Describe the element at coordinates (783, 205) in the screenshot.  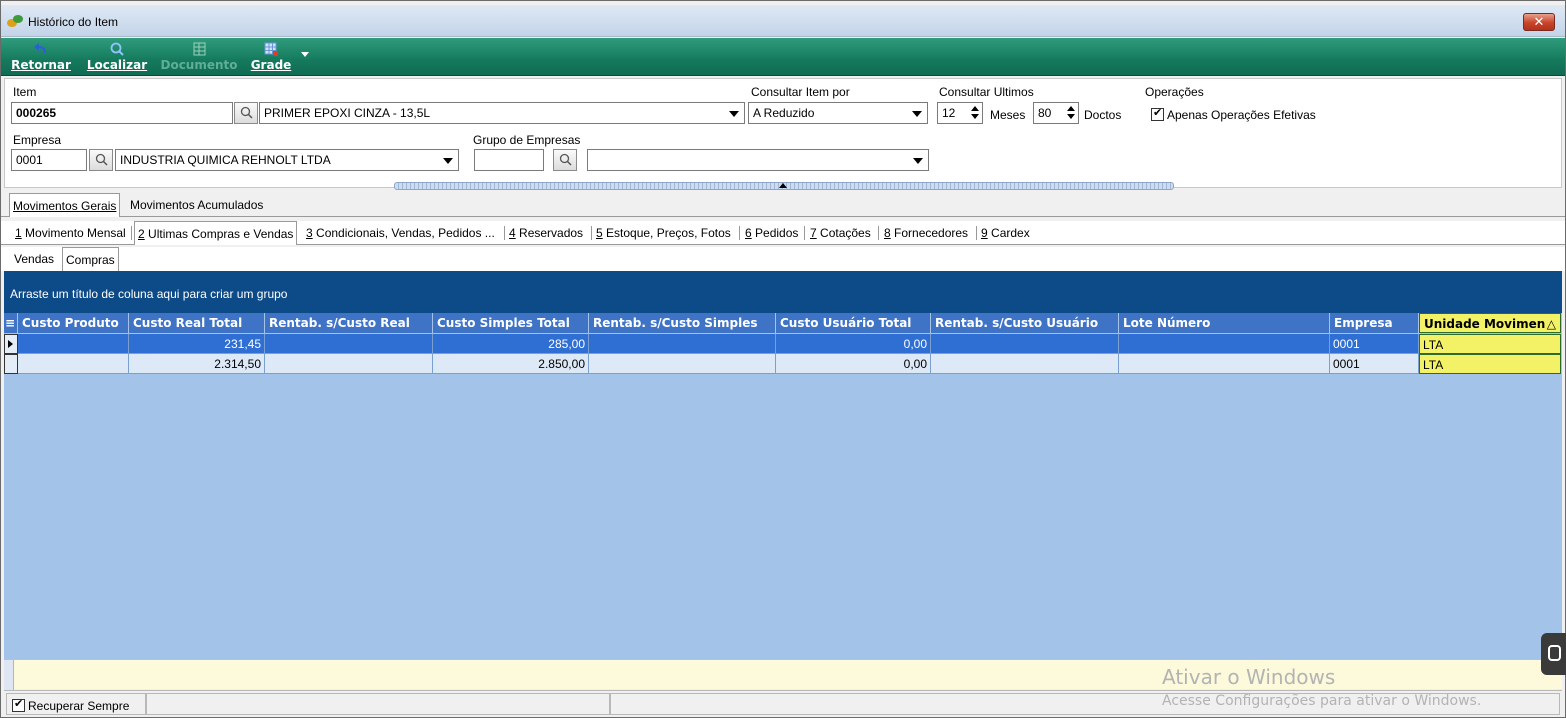
I see `main-tabs: Movimentos Gerais Movimentos Acumulados` at that location.